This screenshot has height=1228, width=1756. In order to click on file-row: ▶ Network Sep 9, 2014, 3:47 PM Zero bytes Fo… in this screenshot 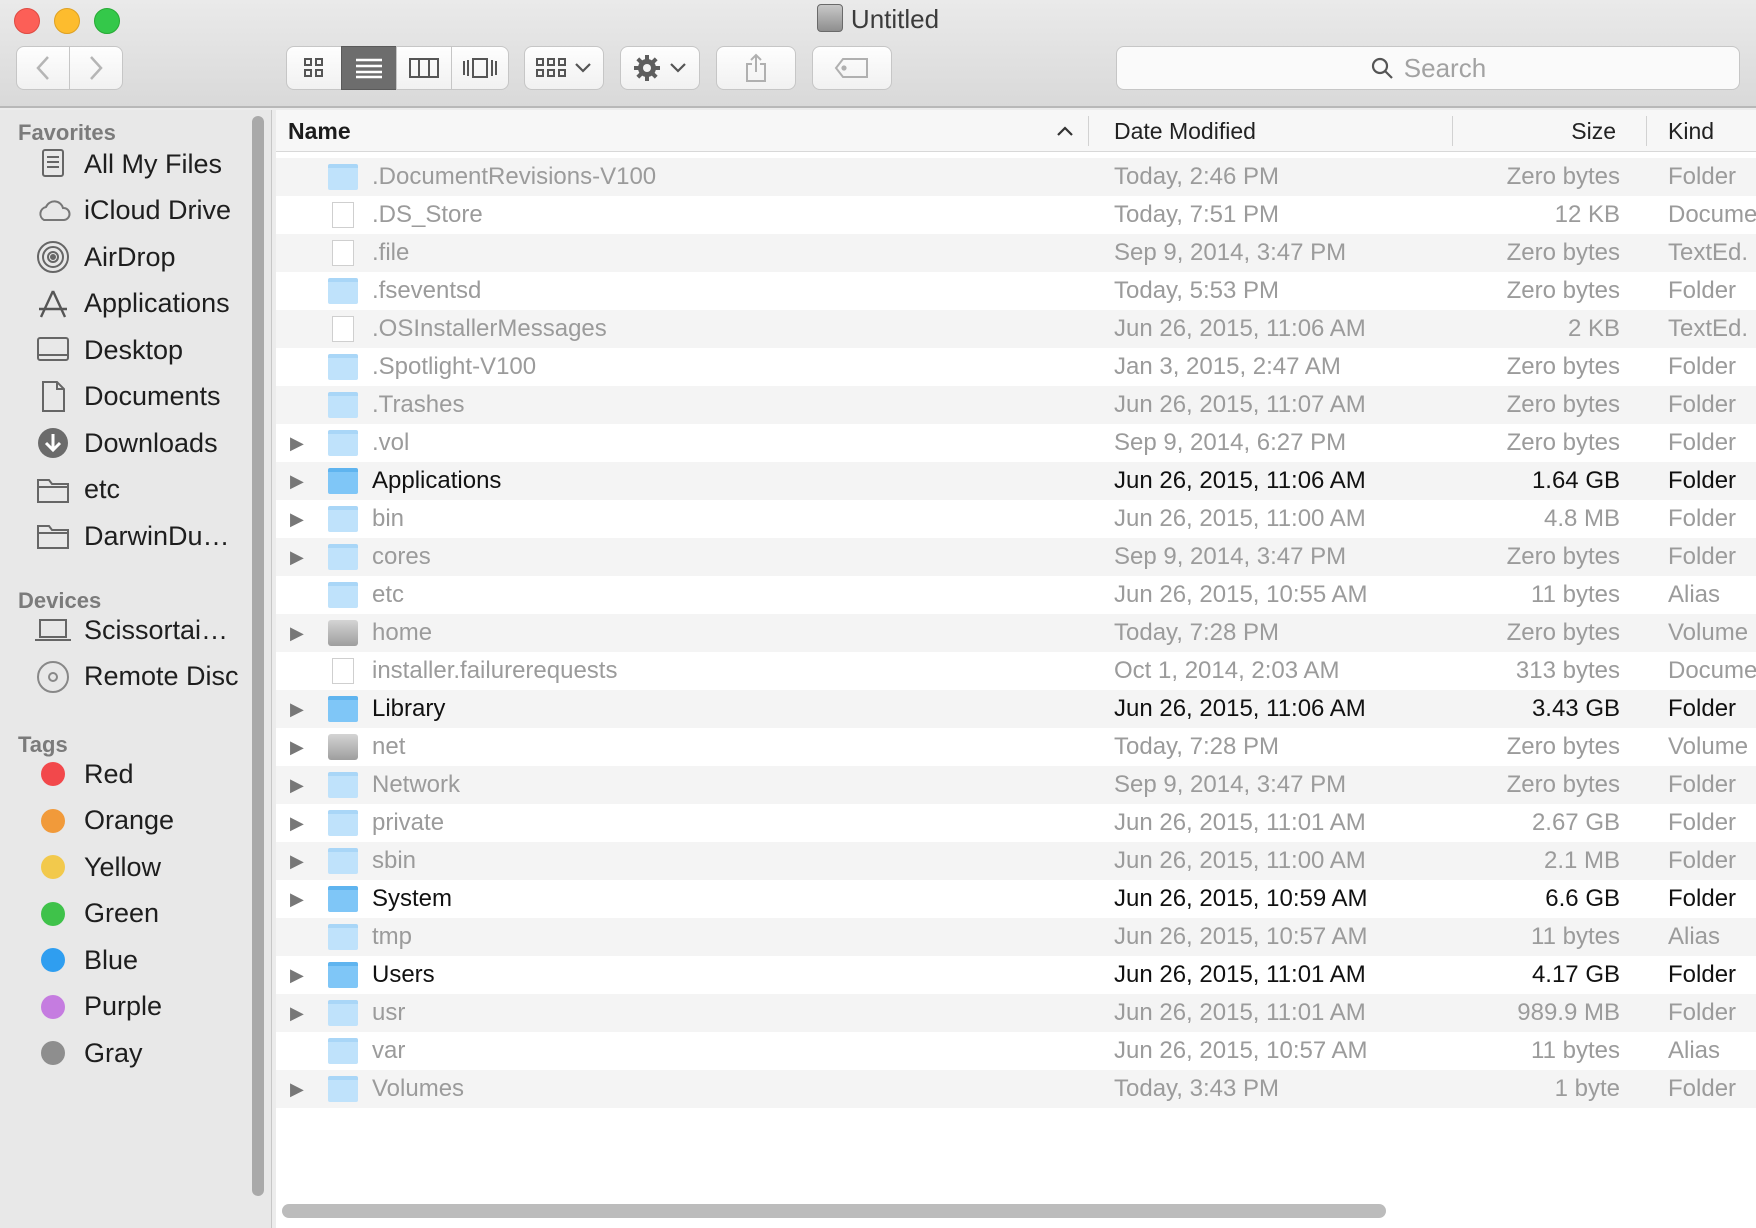, I will do `click(1016, 785)`.